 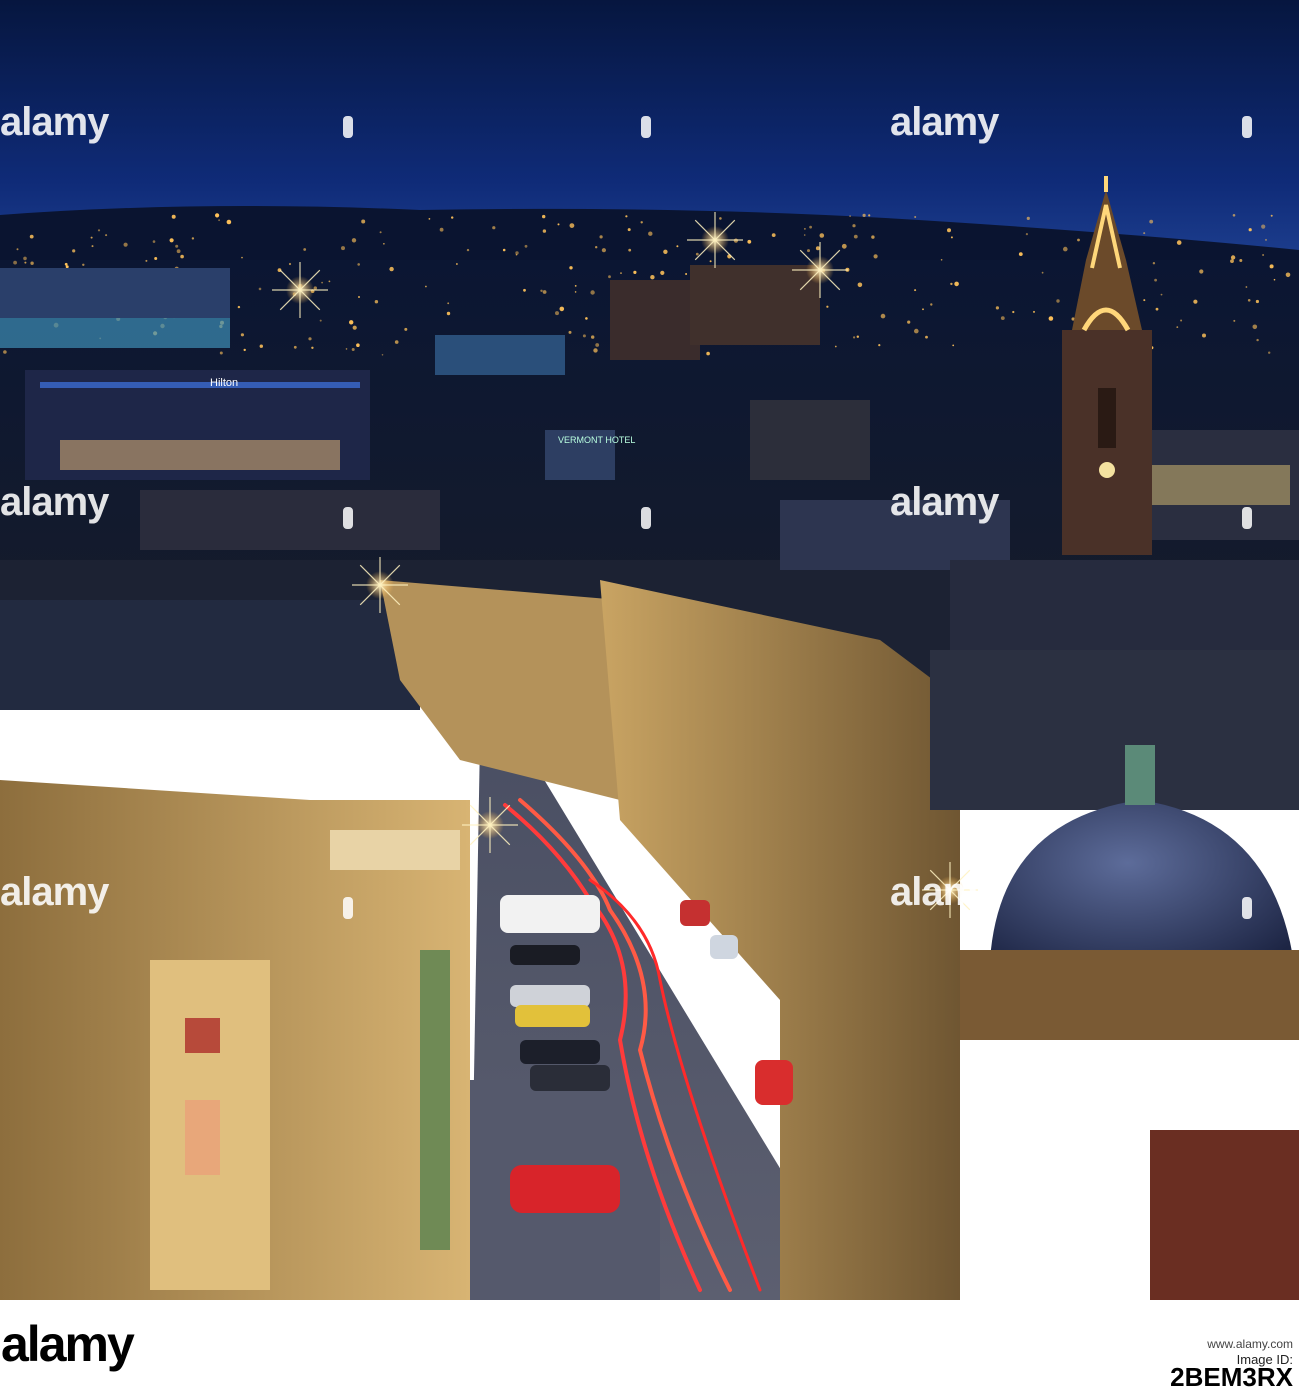 What do you see at coordinates (224, 383) in the screenshot?
I see `hilton-sign: Hilton` at bounding box center [224, 383].